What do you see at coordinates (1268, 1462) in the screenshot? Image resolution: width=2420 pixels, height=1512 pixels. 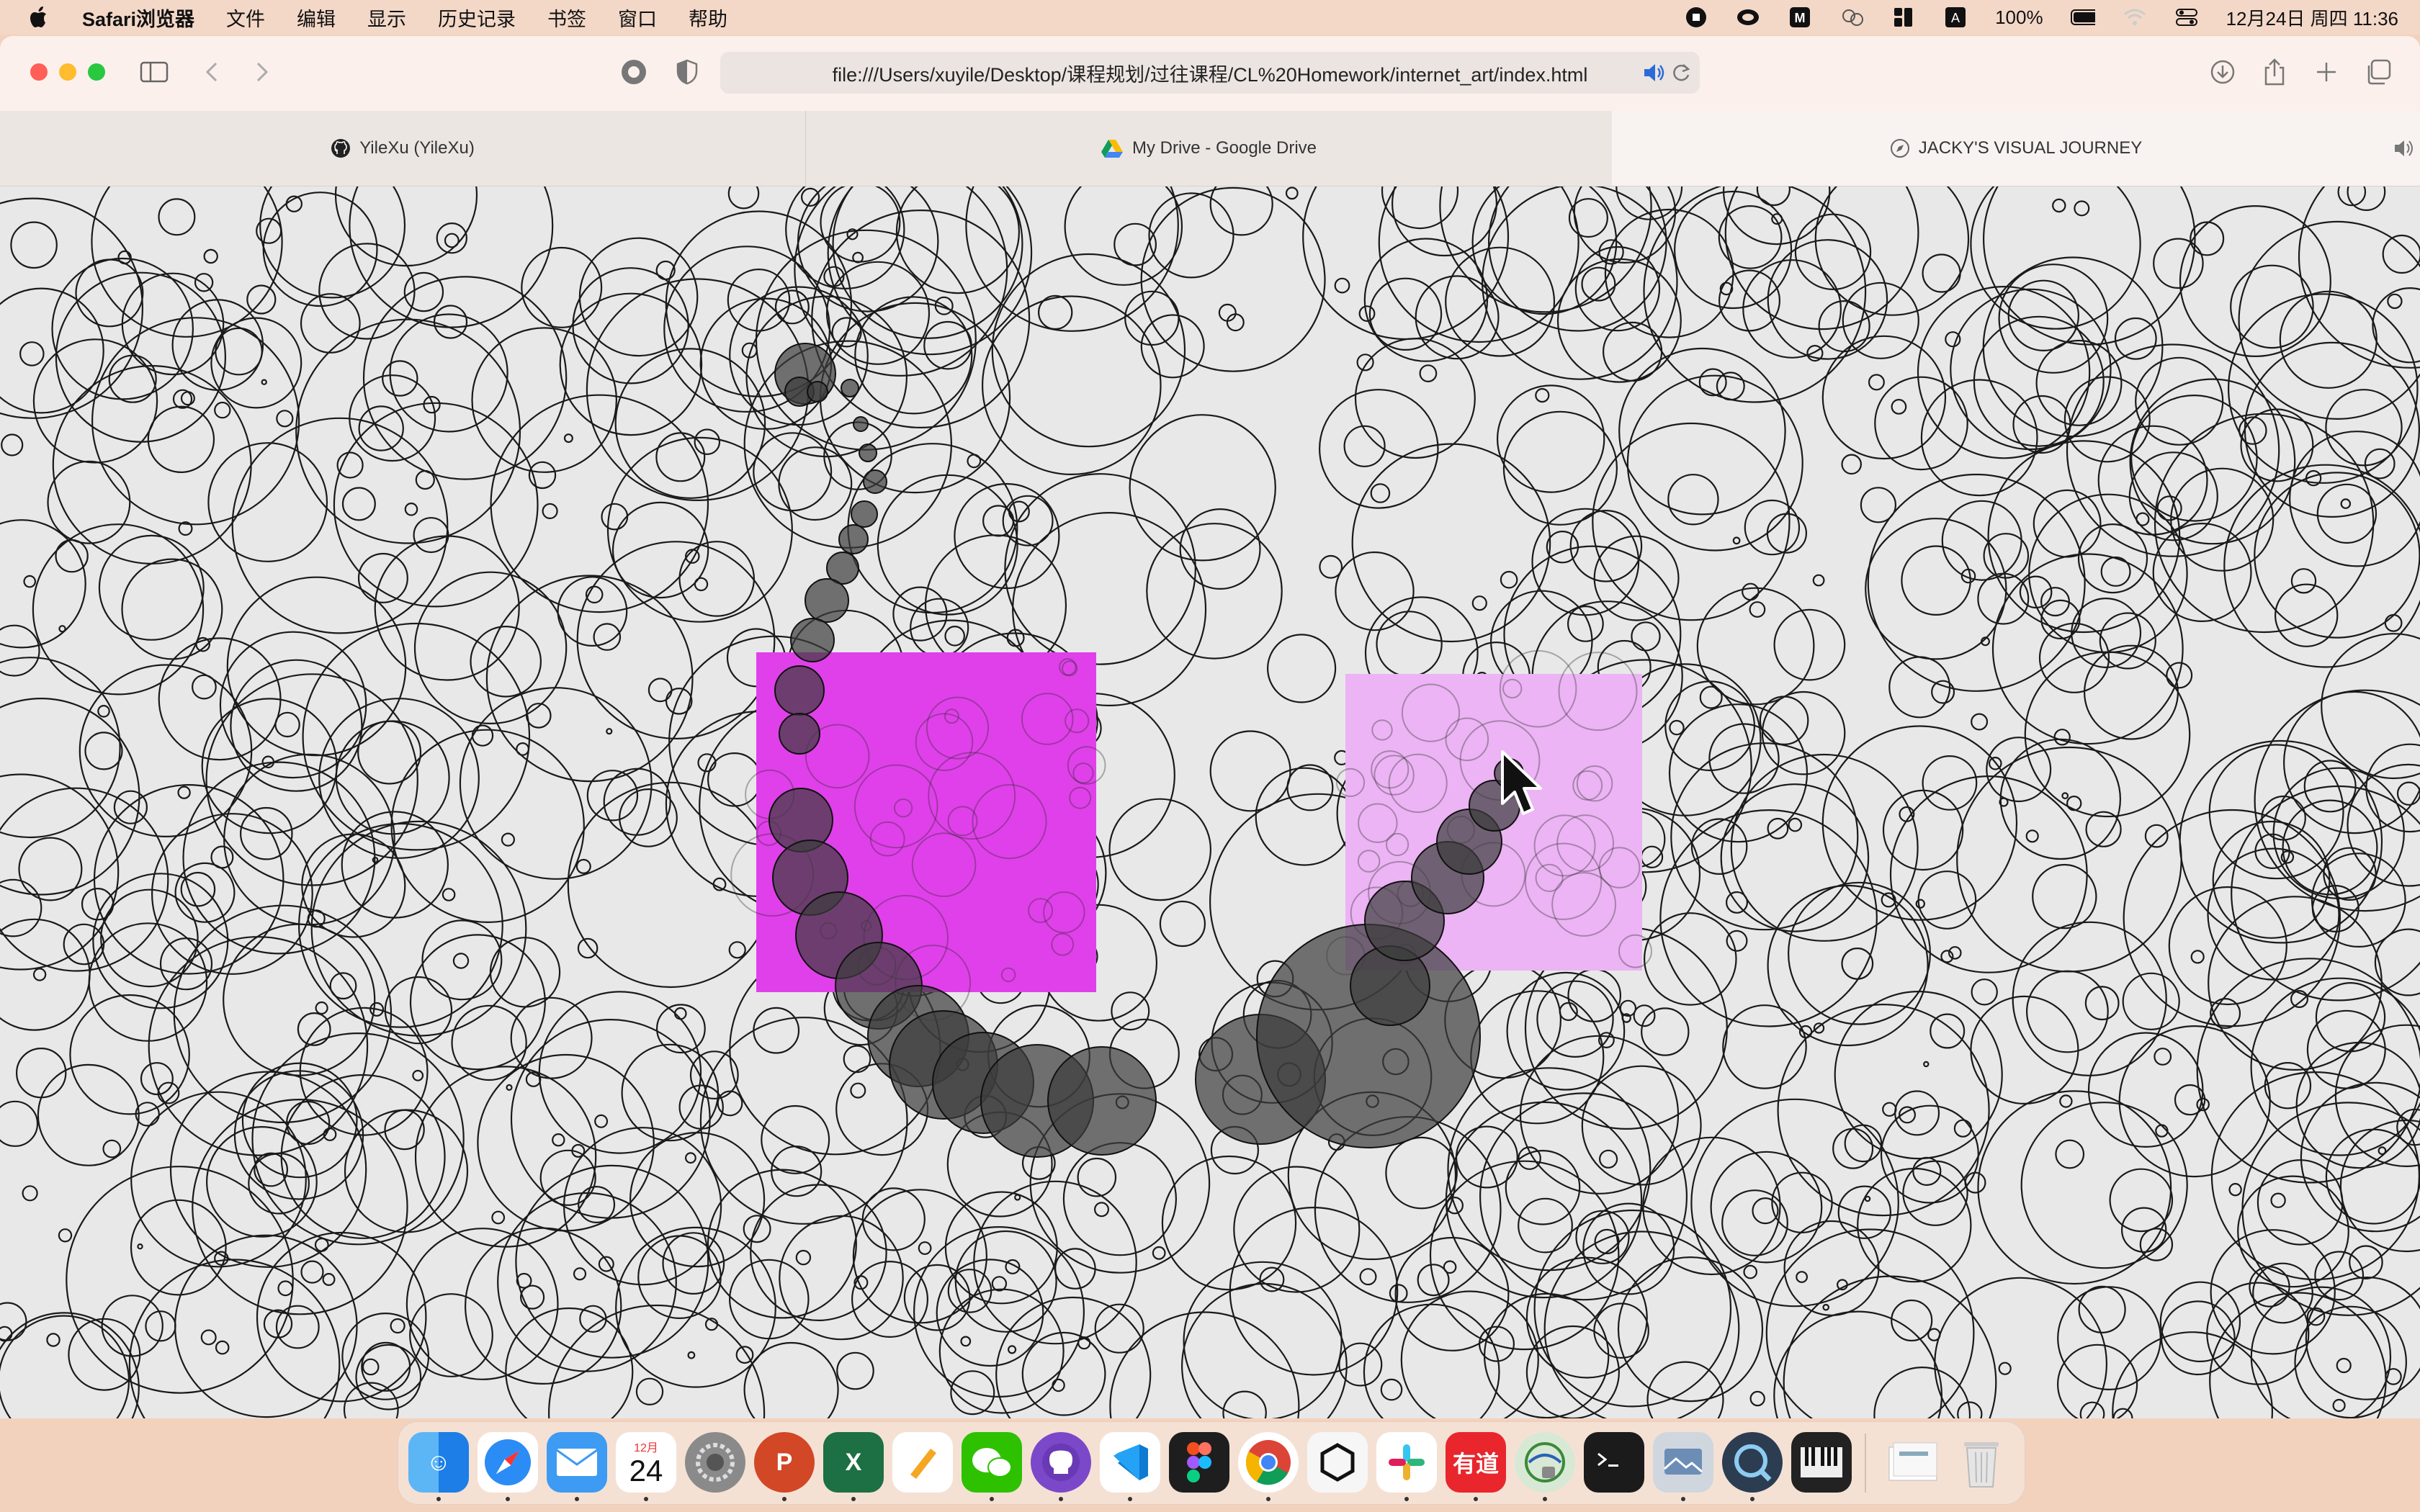 I see `chrome-icon` at bounding box center [1268, 1462].